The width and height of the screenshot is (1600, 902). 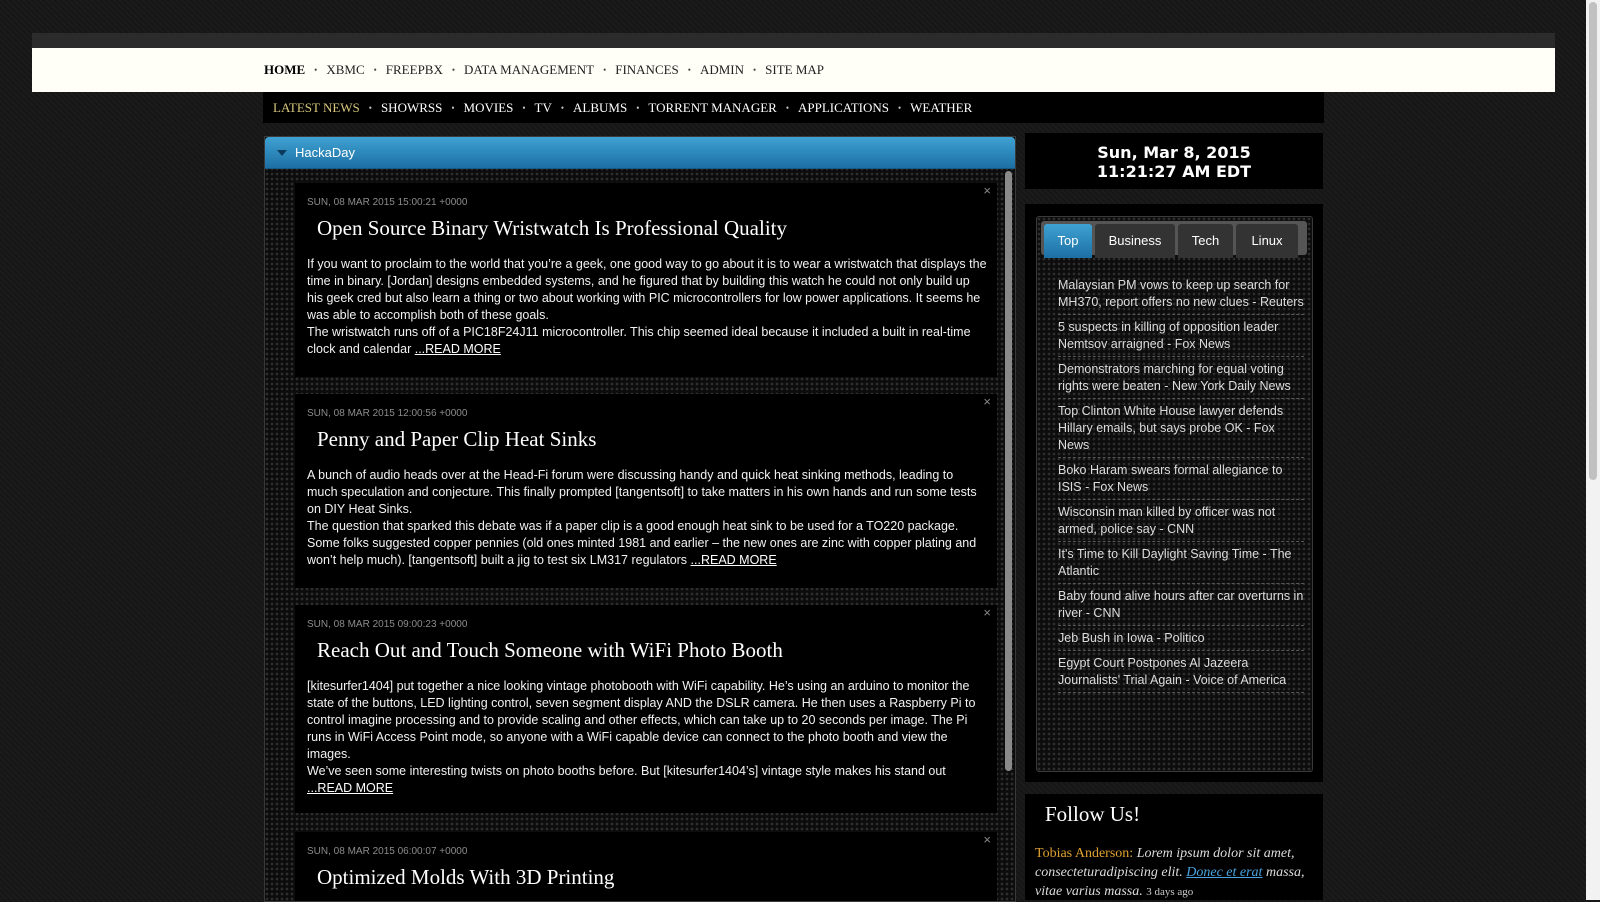 What do you see at coordinates (1593, 241) in the screenshot?
I see `page-scrollbar-thumb` at bounding box center [1593, 241].